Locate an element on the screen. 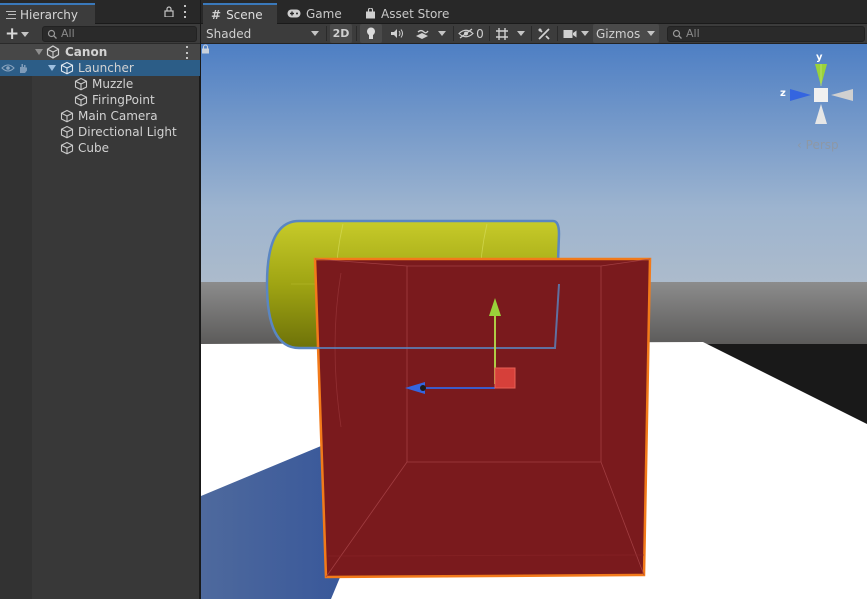 Image resolution: width=867 pixels, height=599 pixels. grid-icon is located at coordinates (502, 33).